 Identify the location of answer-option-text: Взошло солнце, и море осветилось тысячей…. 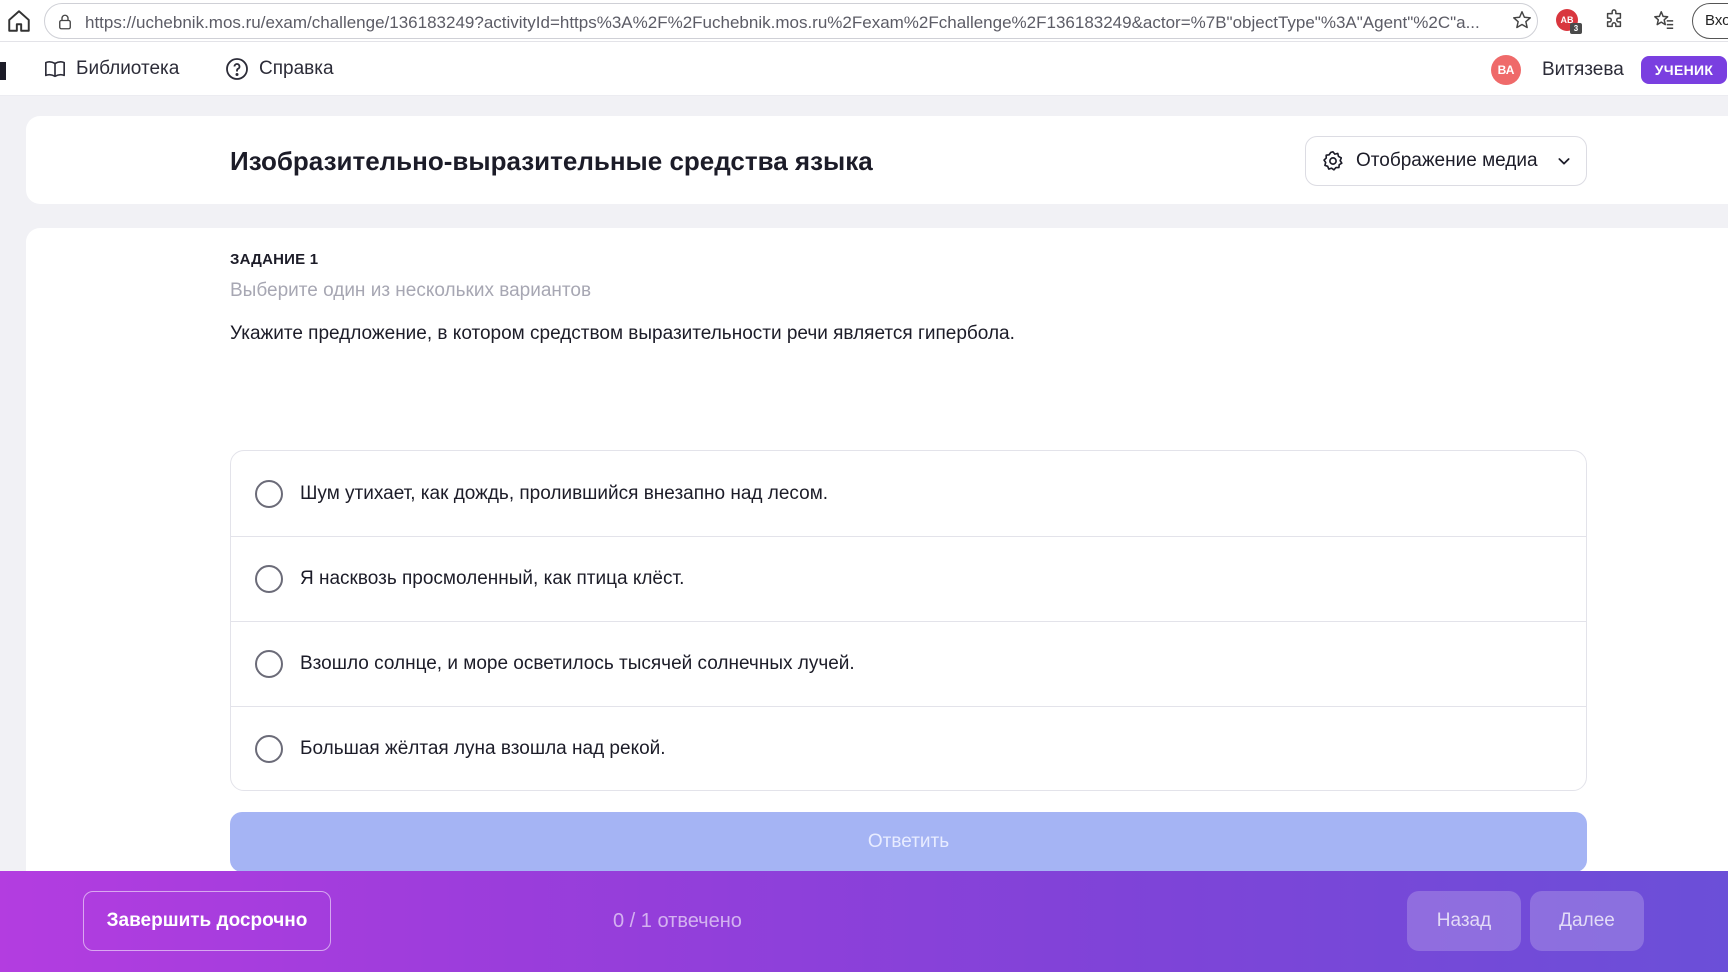
(577, 663).